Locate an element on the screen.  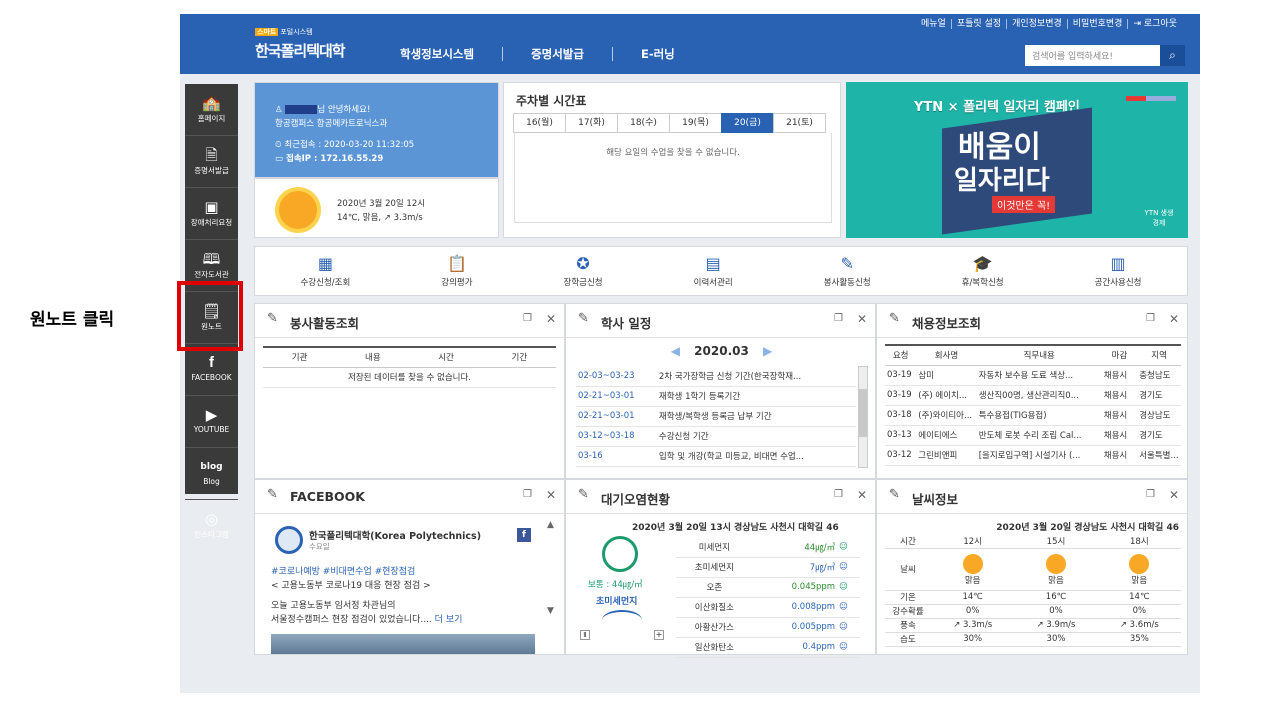
panel-title: 대기오염현황 is located at coordinates (636, 499).